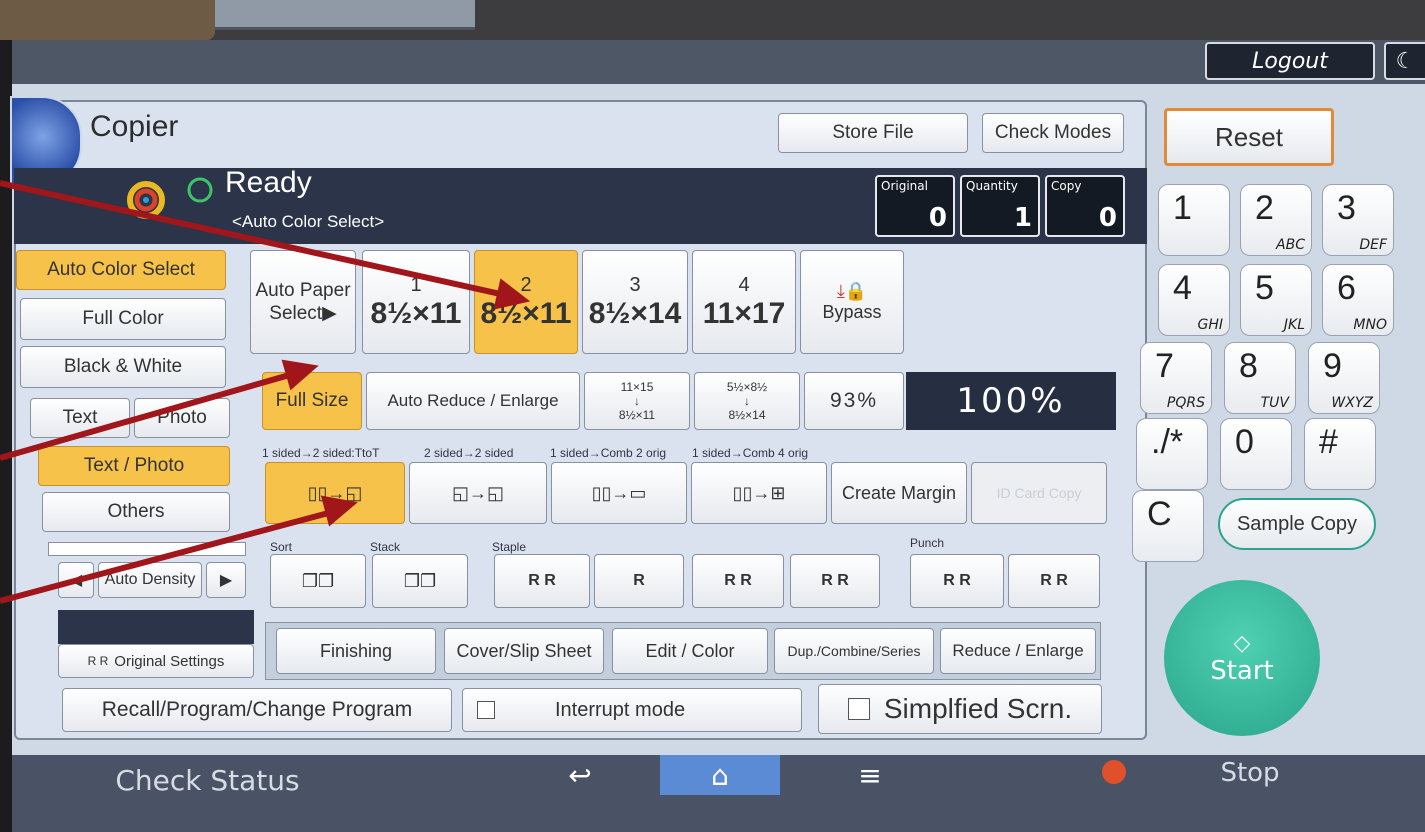 The height and width of the screenshot is (832, 1425). I want to click on reset-button: Reset, so click(1249, 137).